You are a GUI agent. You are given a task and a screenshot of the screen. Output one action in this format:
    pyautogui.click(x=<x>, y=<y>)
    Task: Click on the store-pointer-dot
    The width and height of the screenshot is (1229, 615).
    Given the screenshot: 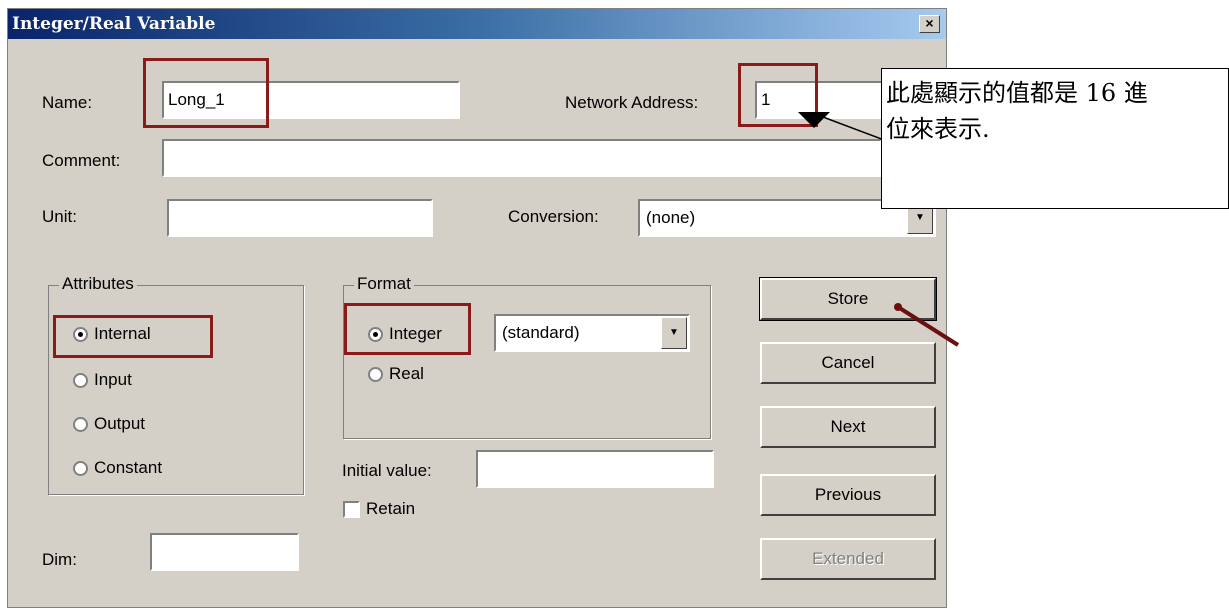 What is the action you would take?
    pyautogui.click(x=898, y=307)
    